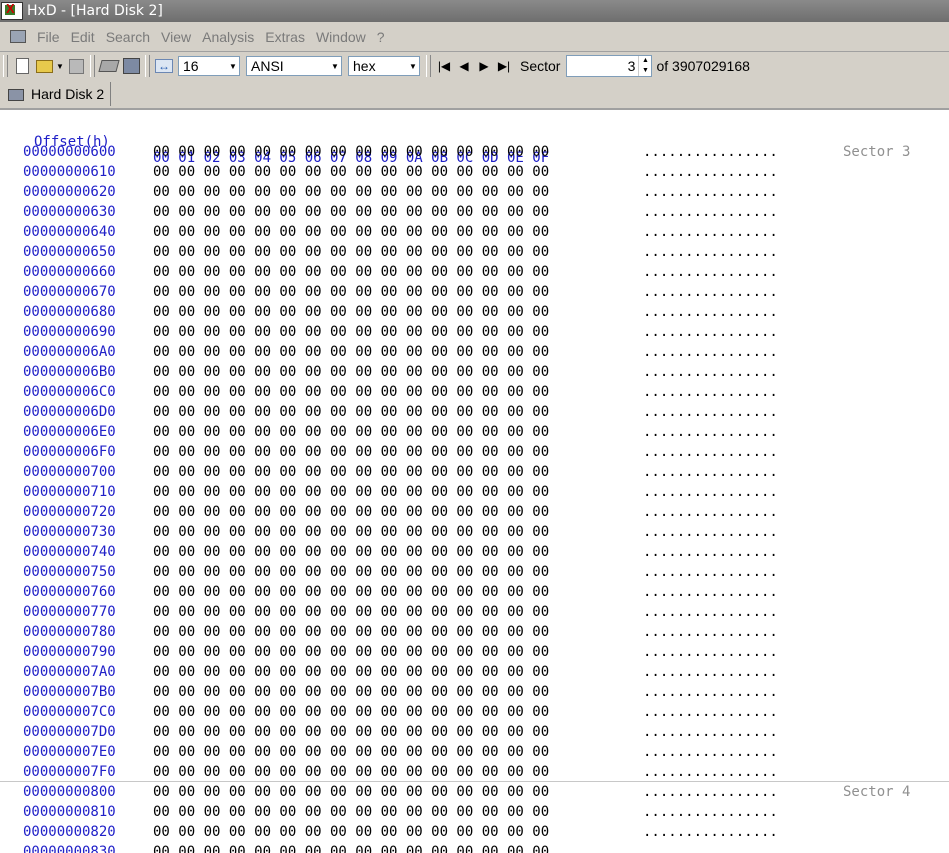  I want to click on sector-input: 3 ▲ ▼, so click(609, 66).